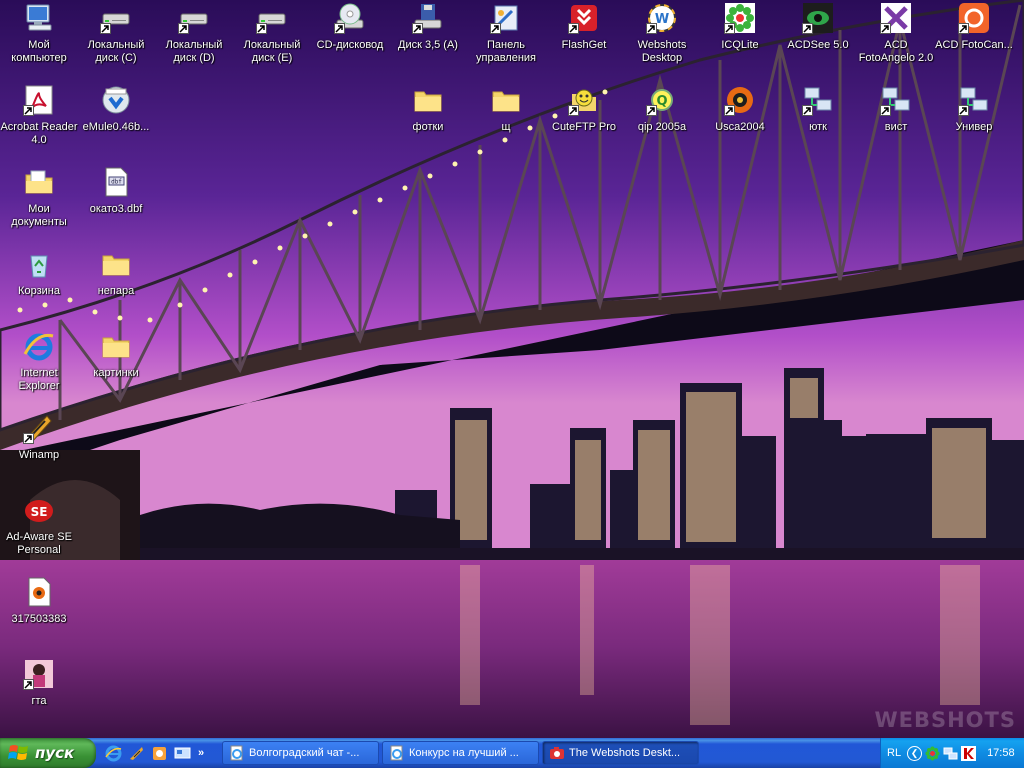 This screenshot has width=1024, height=768. Describe the element at coordinates (48, 753) in the screenshot. I see `start-button: пуск` at that location.